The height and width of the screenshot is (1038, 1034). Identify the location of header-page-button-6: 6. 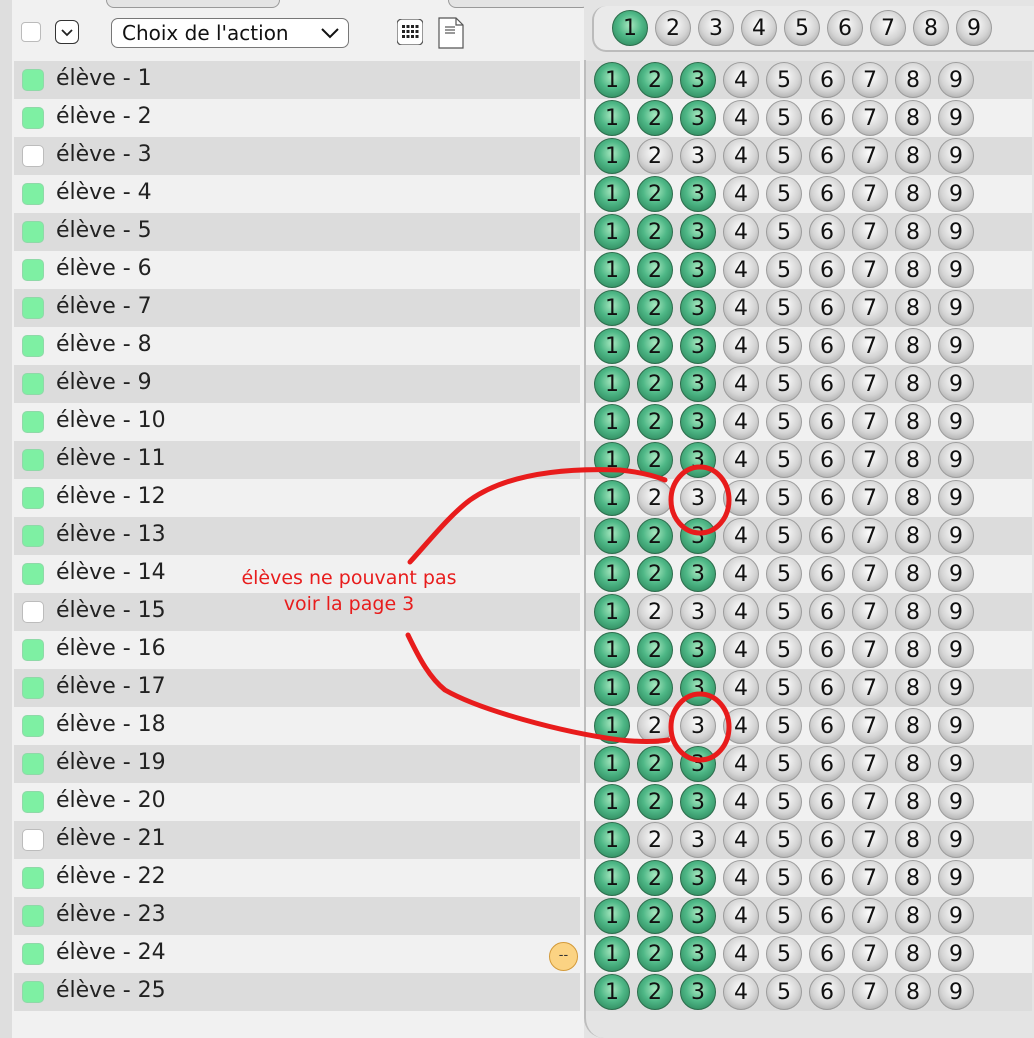
(845, 28).